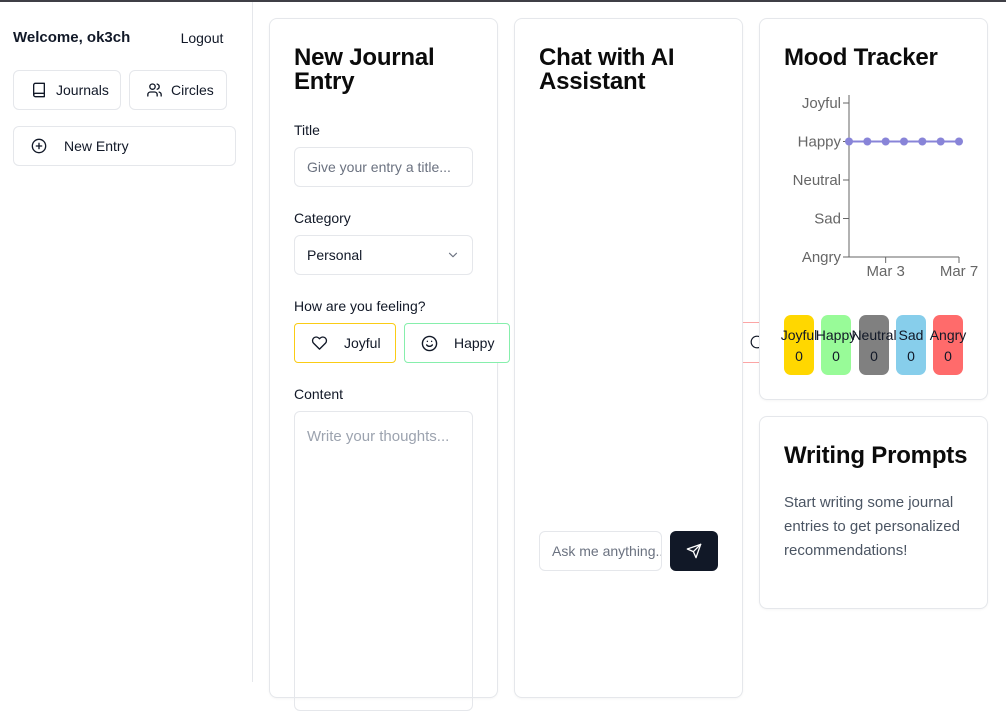  Describe the element at coordinates (817, 180) in the screenshot. I see `y-tick-label: Neutral` at that location.